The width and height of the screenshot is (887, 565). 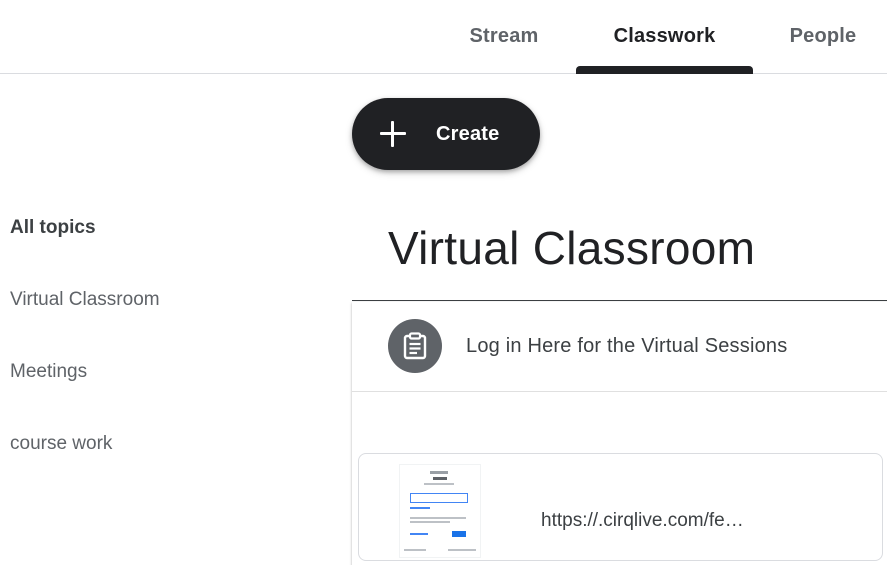 I want to click on assignment-icon, so click(x=415, y=346).